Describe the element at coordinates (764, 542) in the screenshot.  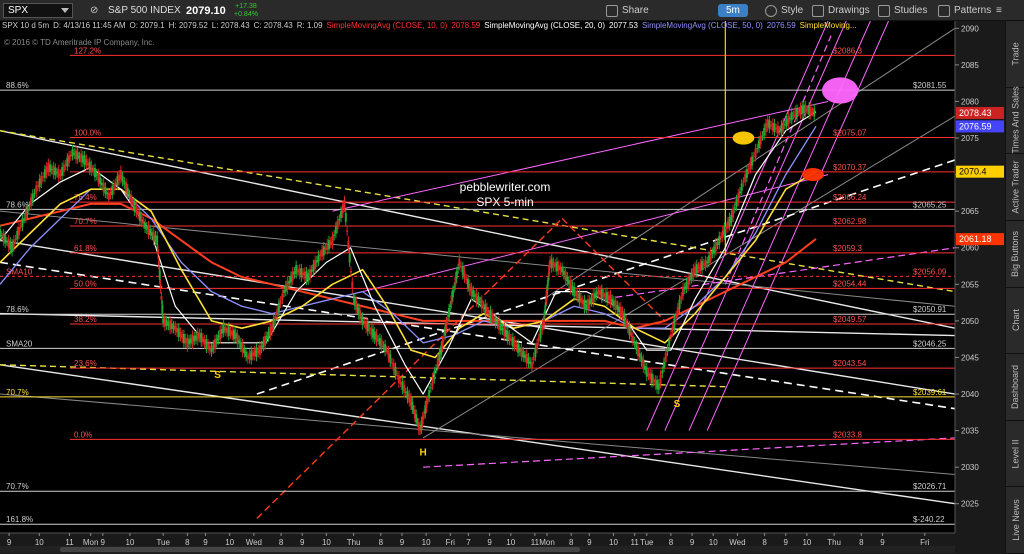
I see `x-tick-label: 8` at that location.